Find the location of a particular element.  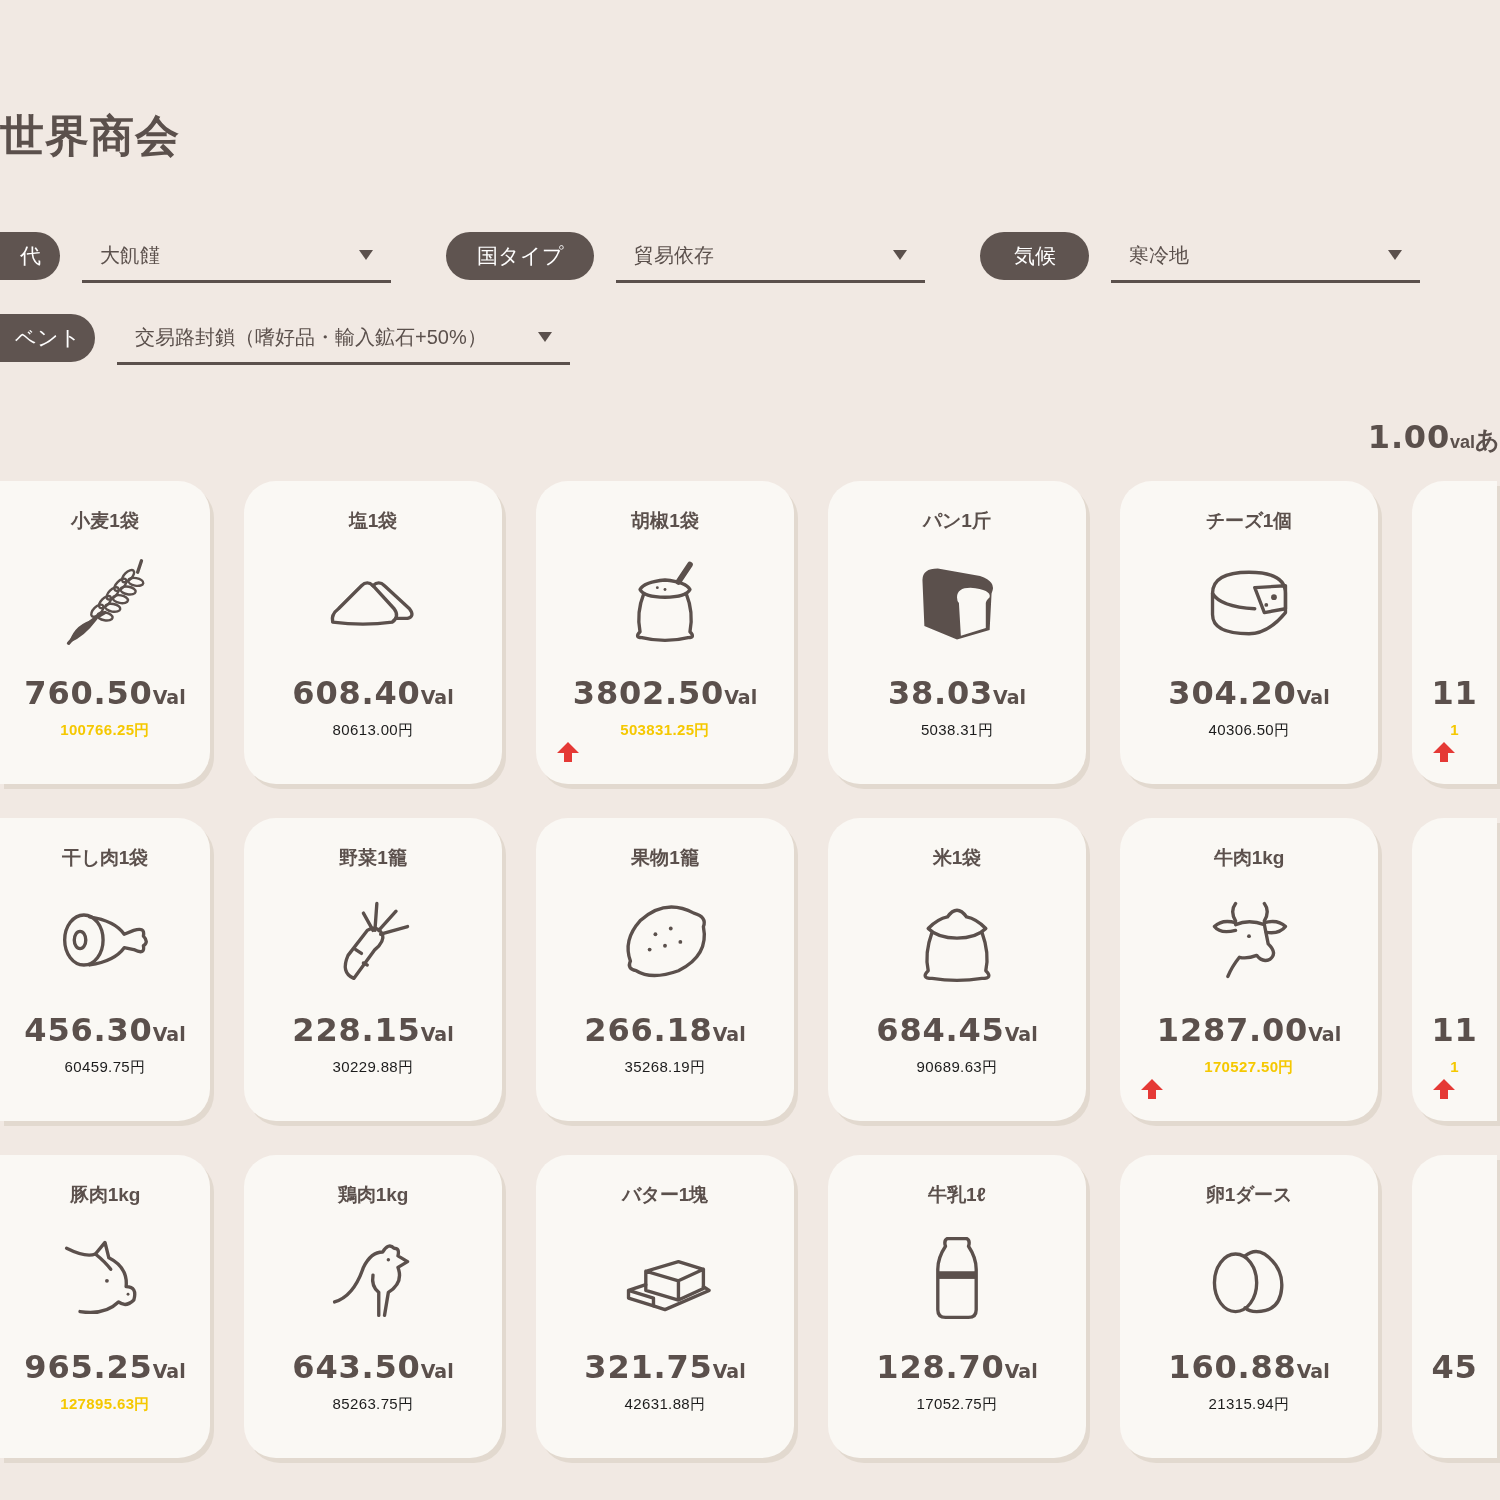

item-name: 牛乳1ℓ is located at coordinates (957, 1194).